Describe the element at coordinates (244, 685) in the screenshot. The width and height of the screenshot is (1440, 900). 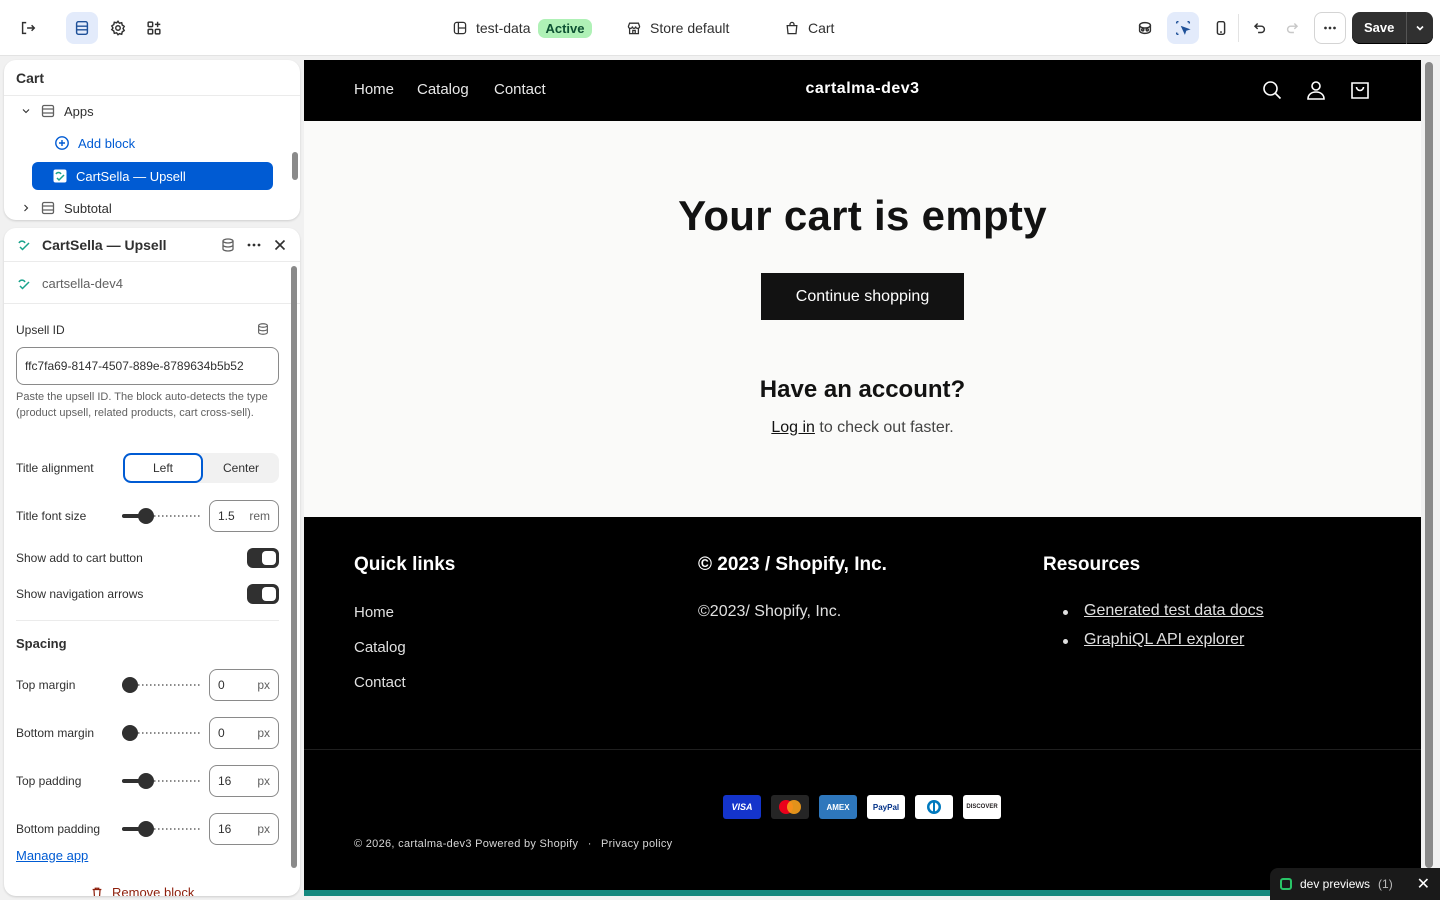
I see `top-margin-input: 0 px` at that location.